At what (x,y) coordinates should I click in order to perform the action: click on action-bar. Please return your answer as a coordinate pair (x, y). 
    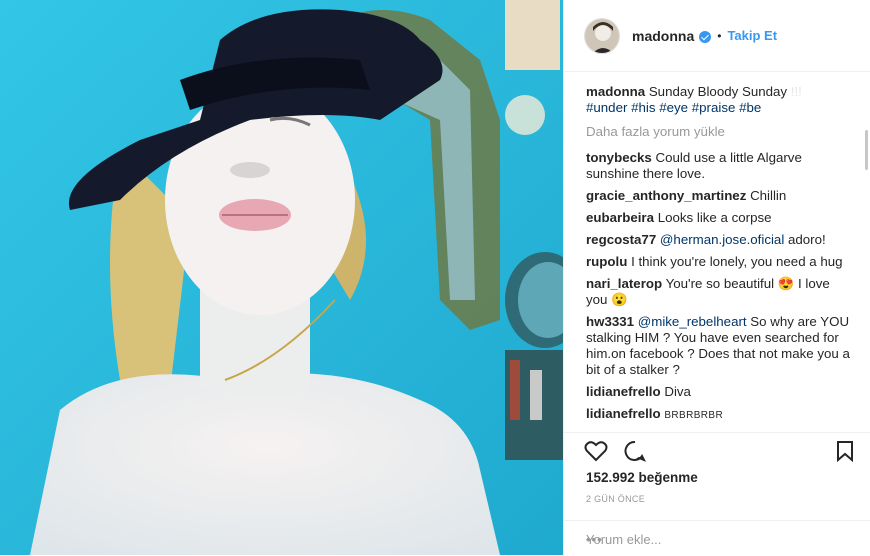
    Looking at the image, I should click on (717, 450).